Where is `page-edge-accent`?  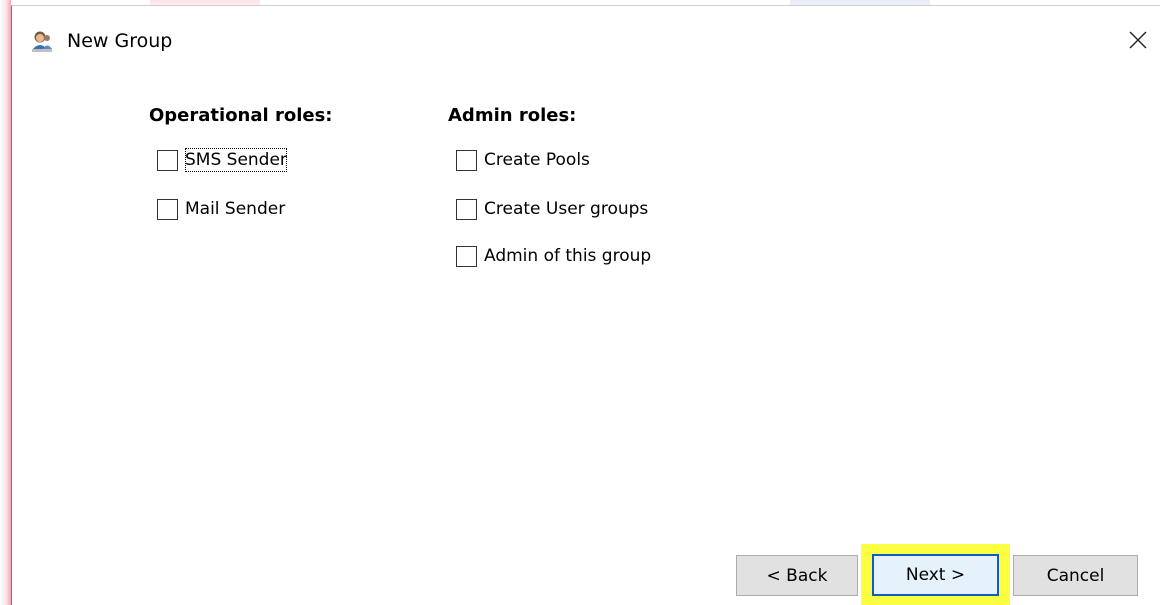
page-edge-accent is located at coordinates (5, 302).